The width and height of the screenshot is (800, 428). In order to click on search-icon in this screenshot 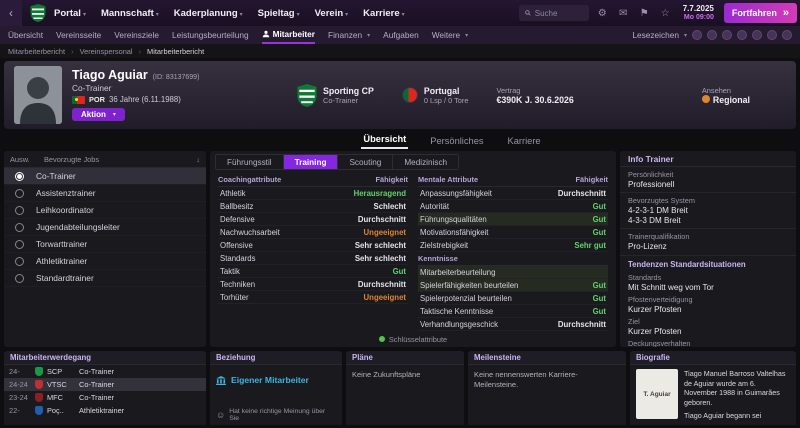, I will do `click(527, 13)`.